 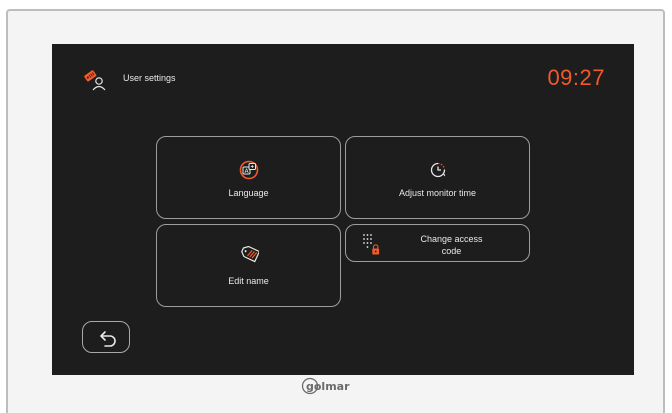 What do you see at coordinates (248, 281) in the screenshot?
I see `edit-name-label: Edit name` at bounding box center [248, 281].